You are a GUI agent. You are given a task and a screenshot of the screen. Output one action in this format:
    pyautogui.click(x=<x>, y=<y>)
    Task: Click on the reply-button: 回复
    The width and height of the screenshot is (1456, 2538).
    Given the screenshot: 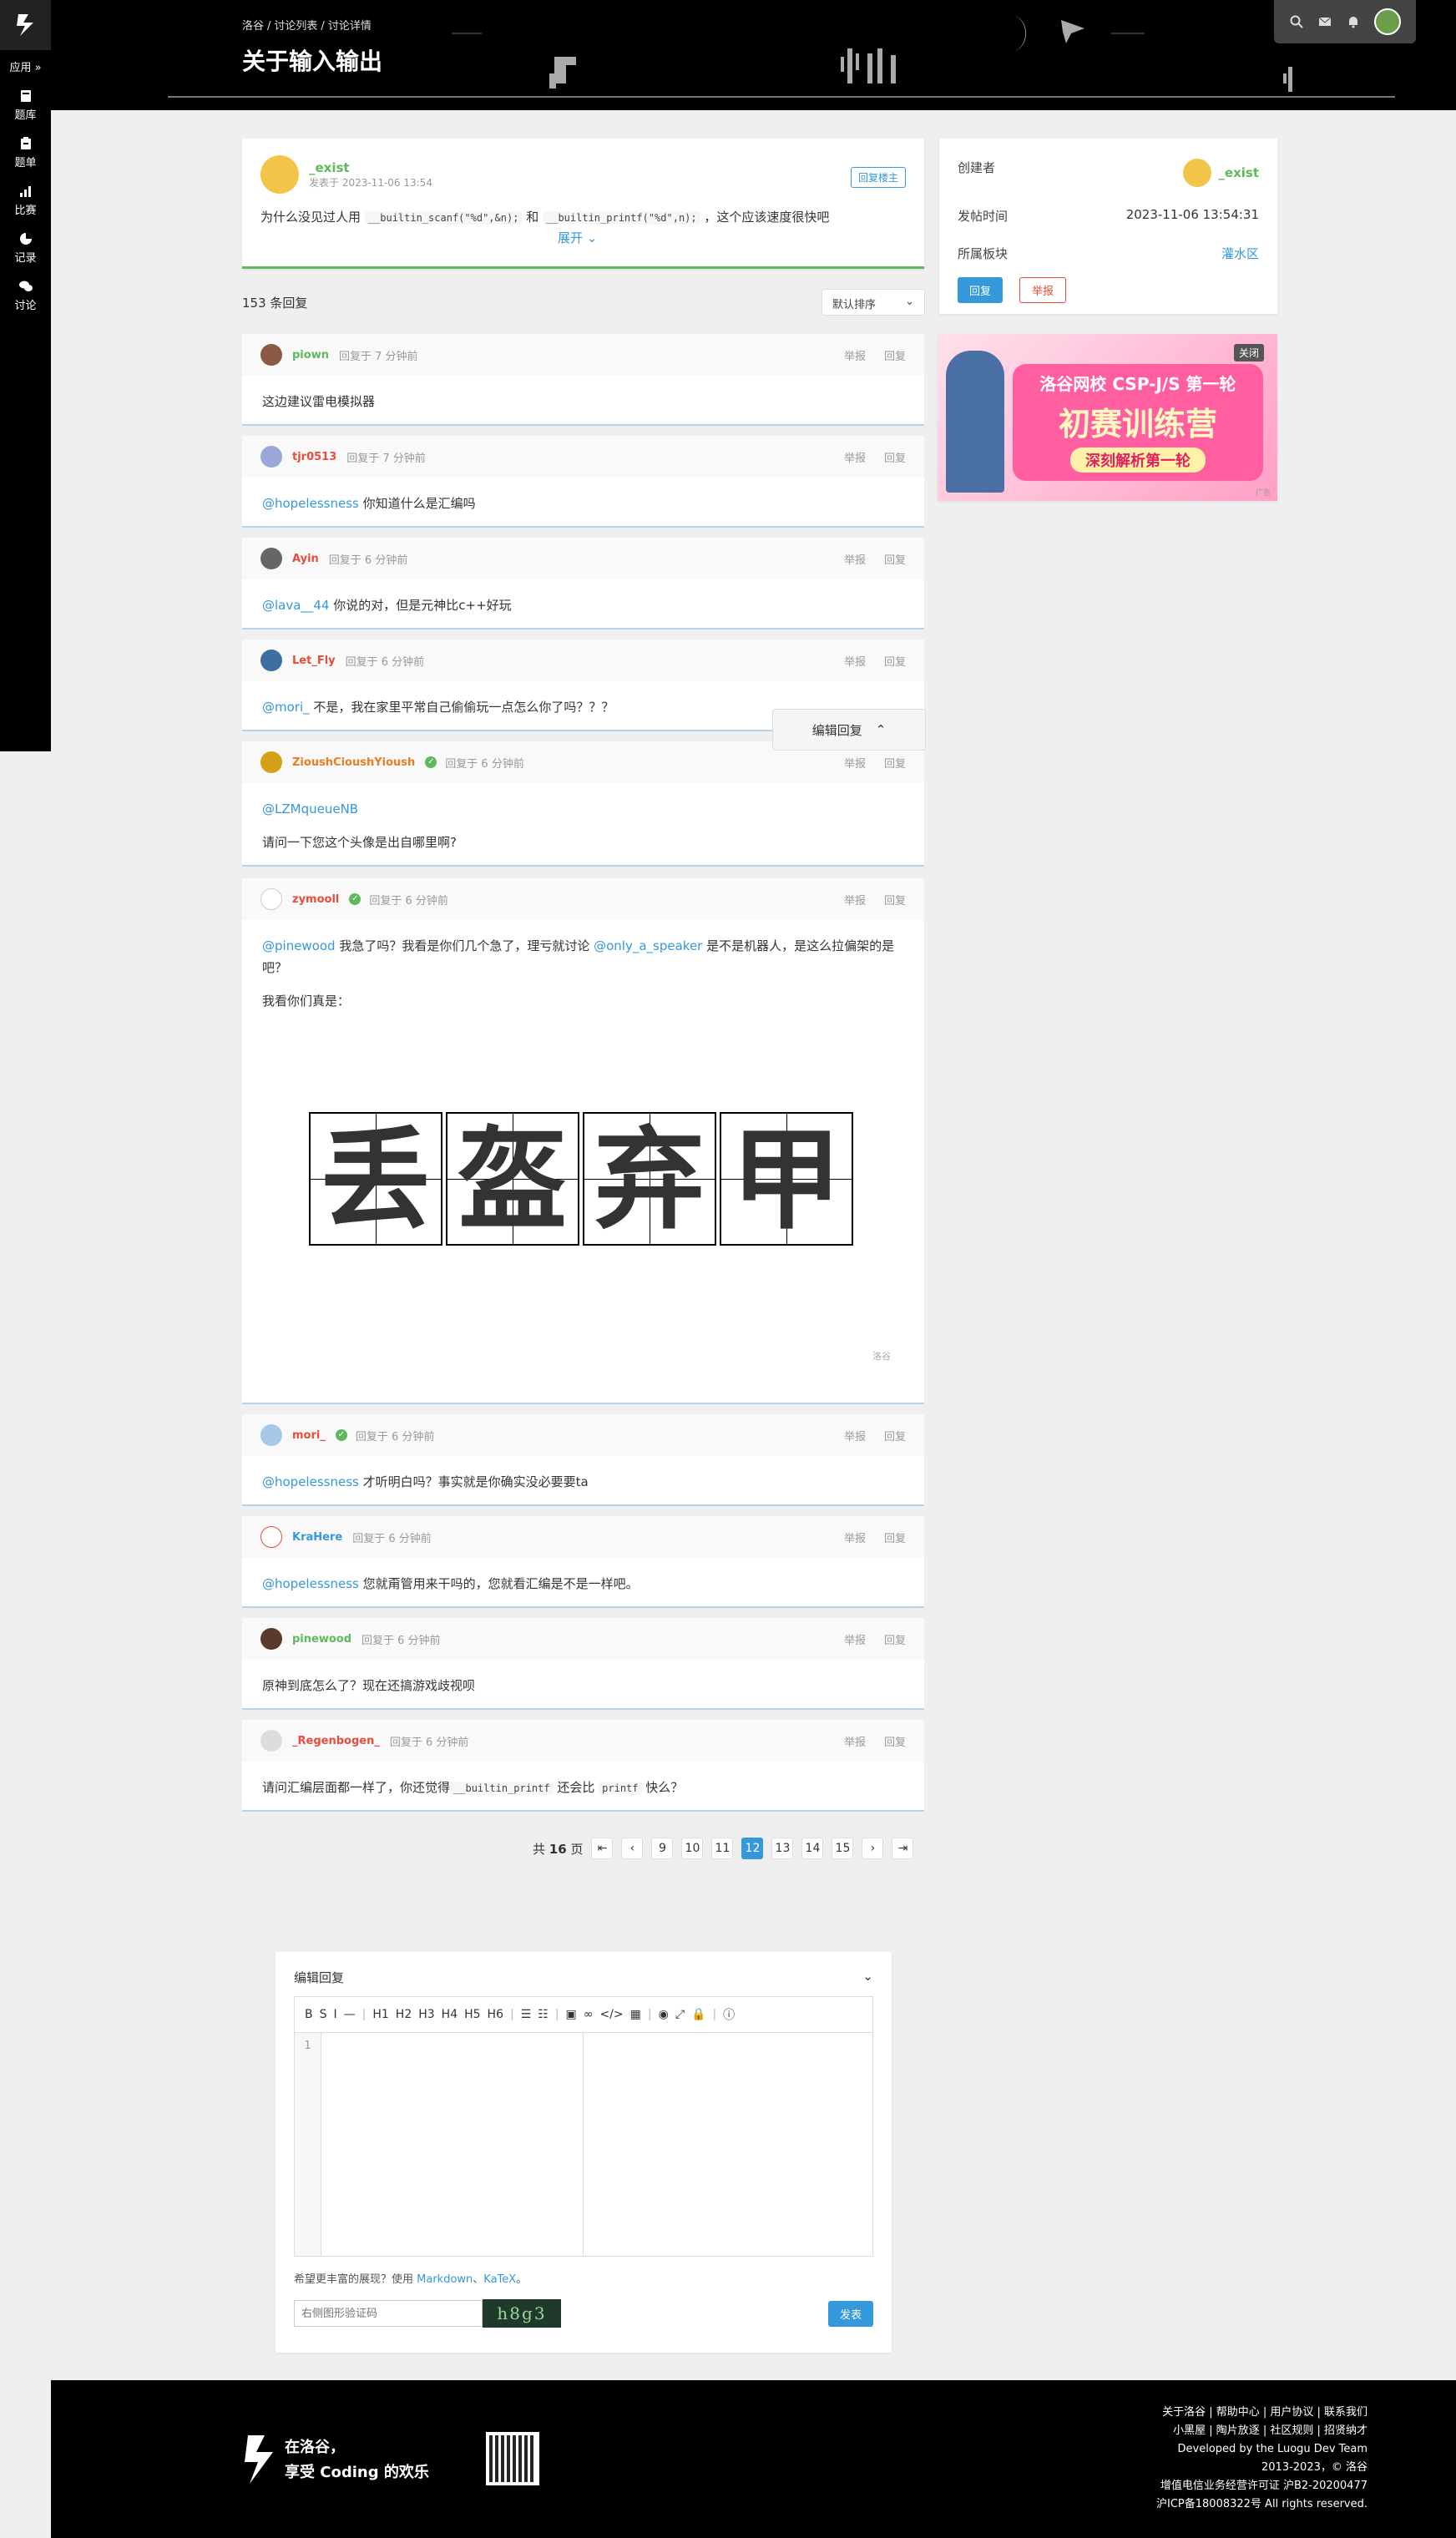 What is the action you would take?
    pyautogui.click(x=981, y=290)
    